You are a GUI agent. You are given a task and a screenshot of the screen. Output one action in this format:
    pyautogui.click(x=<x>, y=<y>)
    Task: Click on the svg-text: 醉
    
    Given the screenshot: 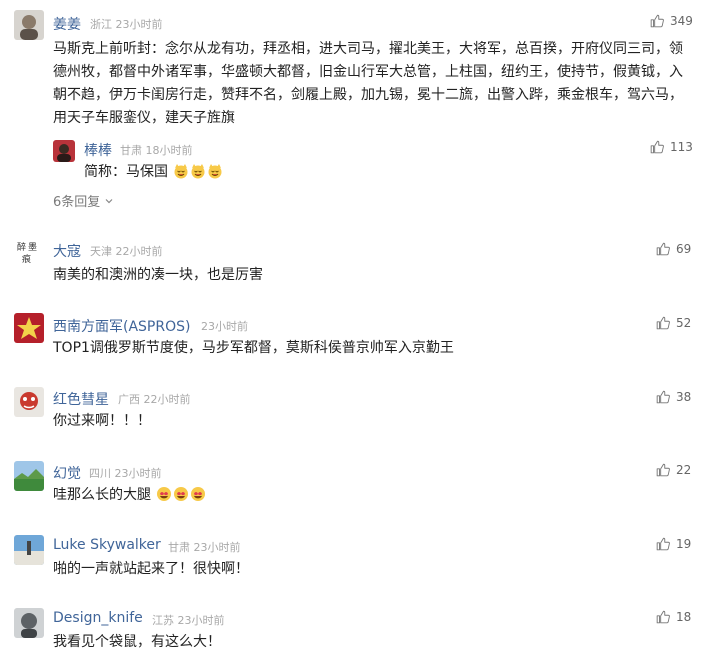 What is the action you would take?
    pyautogui.click(x=21, y=247)
    